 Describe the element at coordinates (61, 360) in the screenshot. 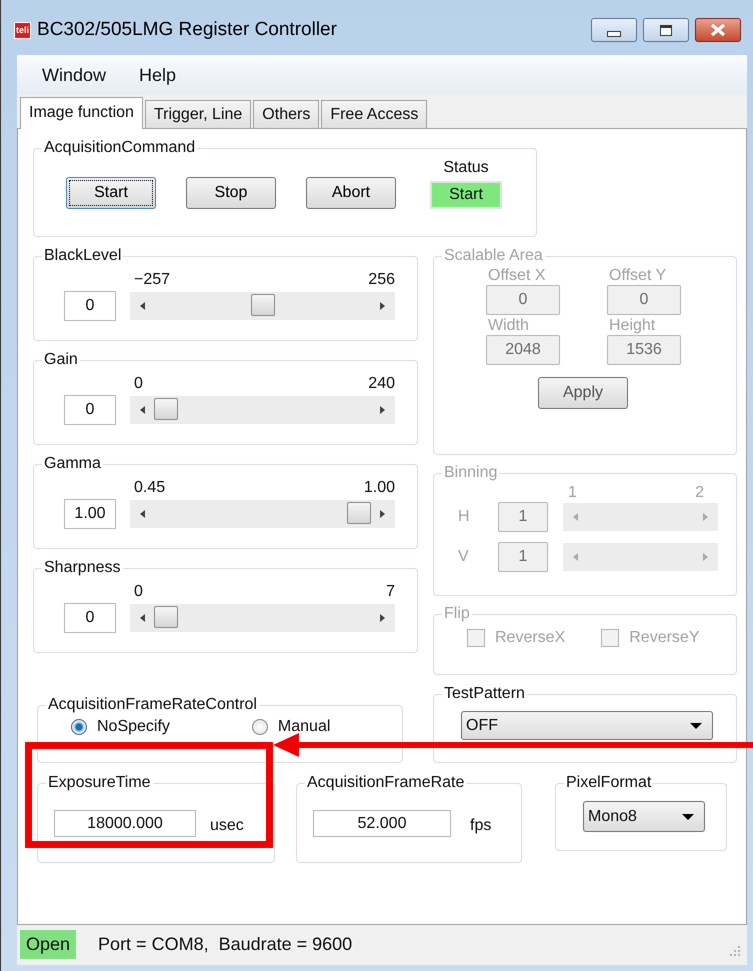

I see `group-title: Gain` at that location.